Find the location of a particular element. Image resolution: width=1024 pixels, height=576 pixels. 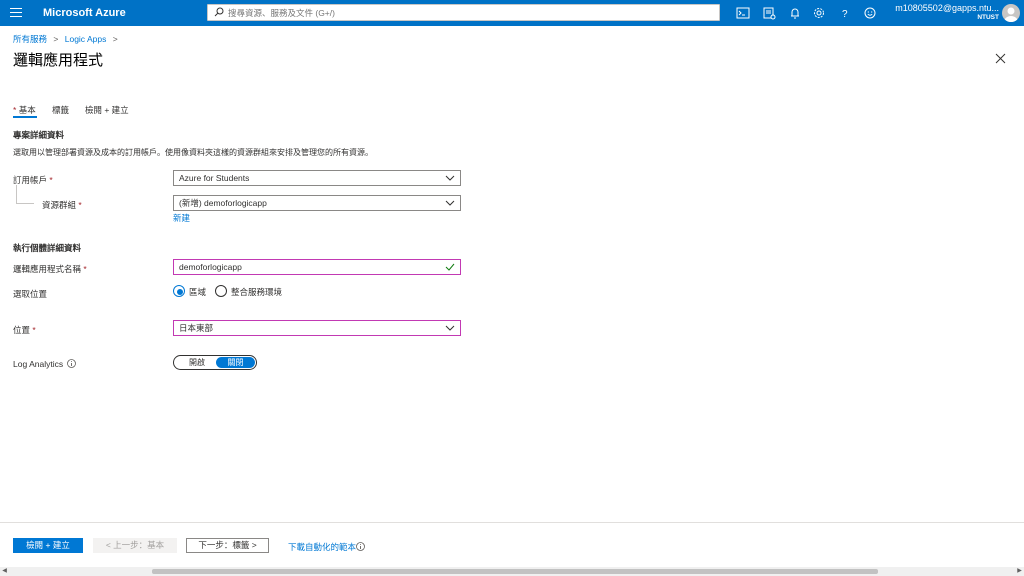

next-button: 下一步：標籤 > is located at coordinates (227, 545).